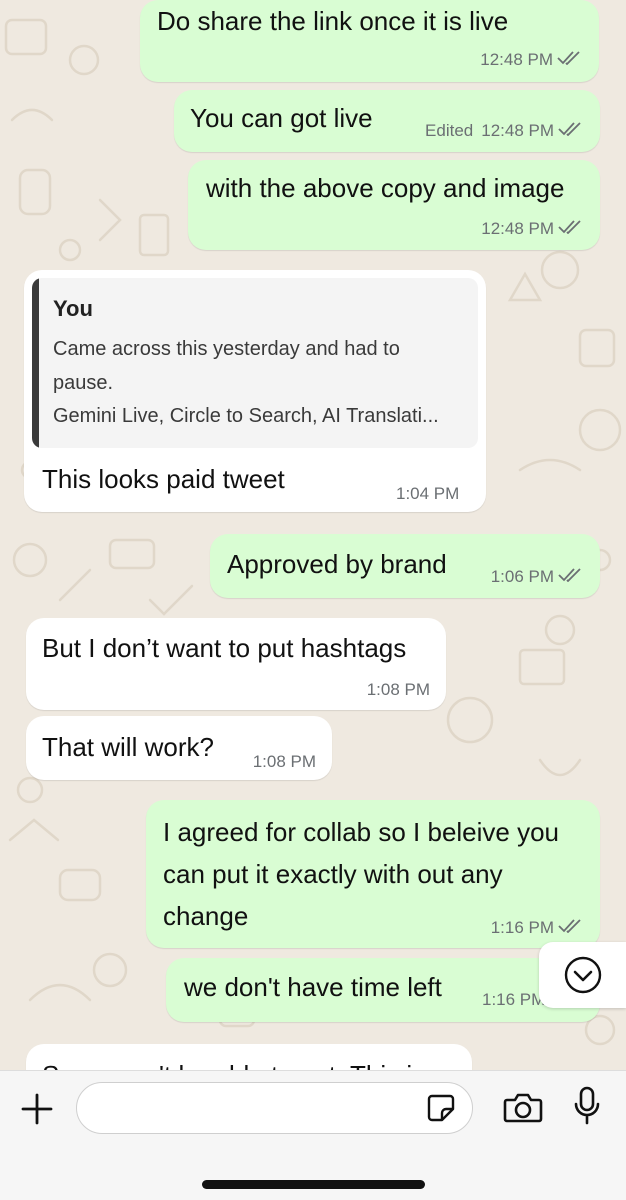 The width and height of the screenshot is (626, 1200). What do you see at coordinates (337, 564) in the screenshot?
I see `message-text: Approved by brand` at bounding box center [337, 564].